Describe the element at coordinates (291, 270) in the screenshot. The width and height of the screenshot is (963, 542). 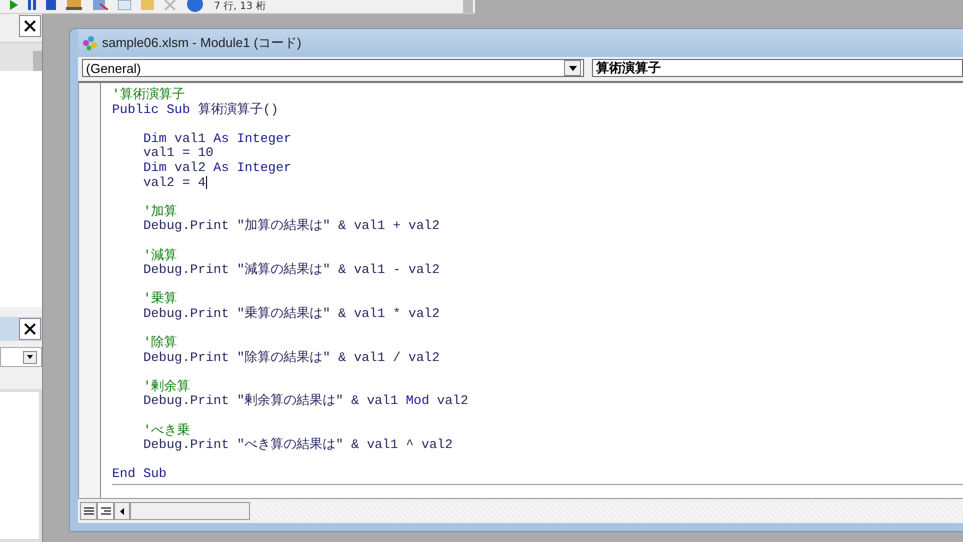
I see `code-line: Debug.Print "減算の結果は" & val1 - val2` at that location.